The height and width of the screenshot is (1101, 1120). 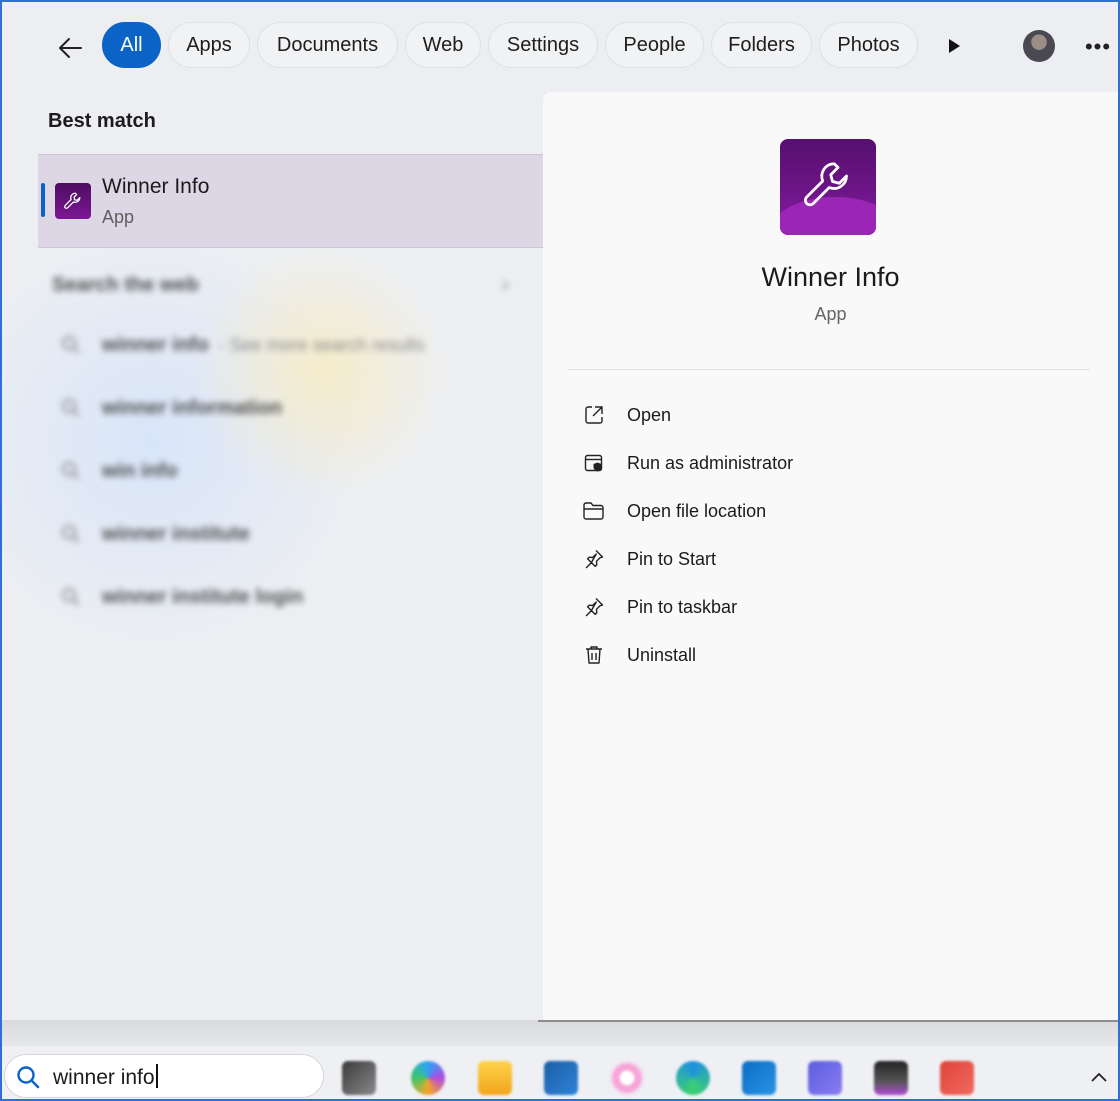 What do you see at coordinates (830, 314) in the screenshot?
I see `app-subtitle: App` at bounding box center [830, 314].